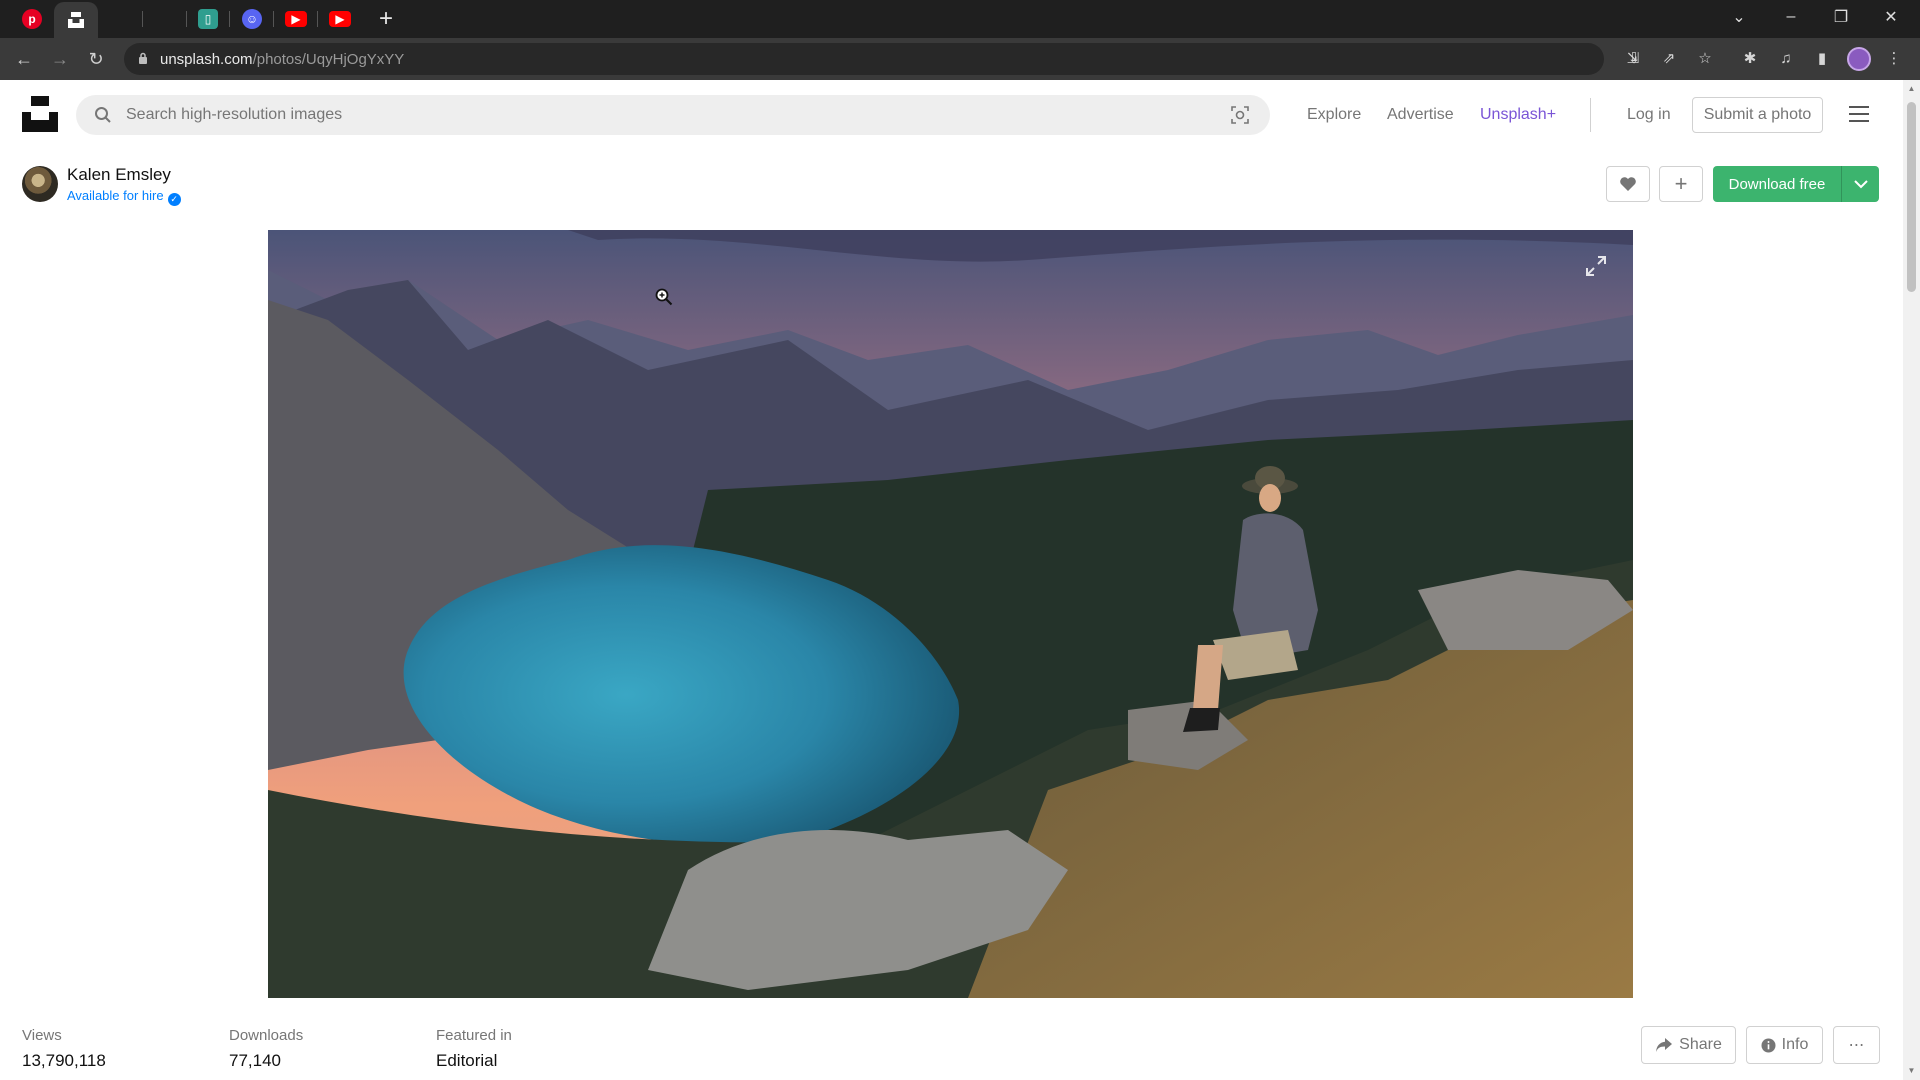 Image resolution: width=1920 pixels, height=1080 pixels. I want to click on more-horizontal-icon: ⋯, so click(1856, 1045).